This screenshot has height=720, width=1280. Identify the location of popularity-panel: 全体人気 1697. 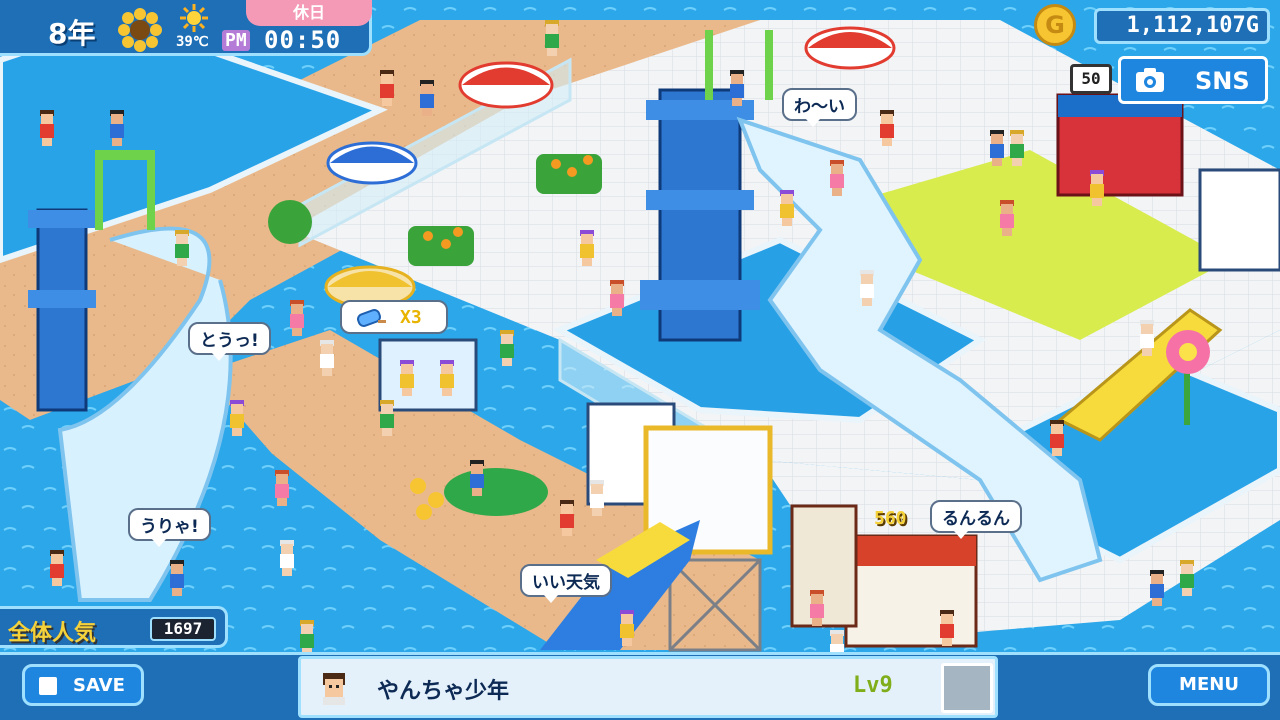
(114, 627).